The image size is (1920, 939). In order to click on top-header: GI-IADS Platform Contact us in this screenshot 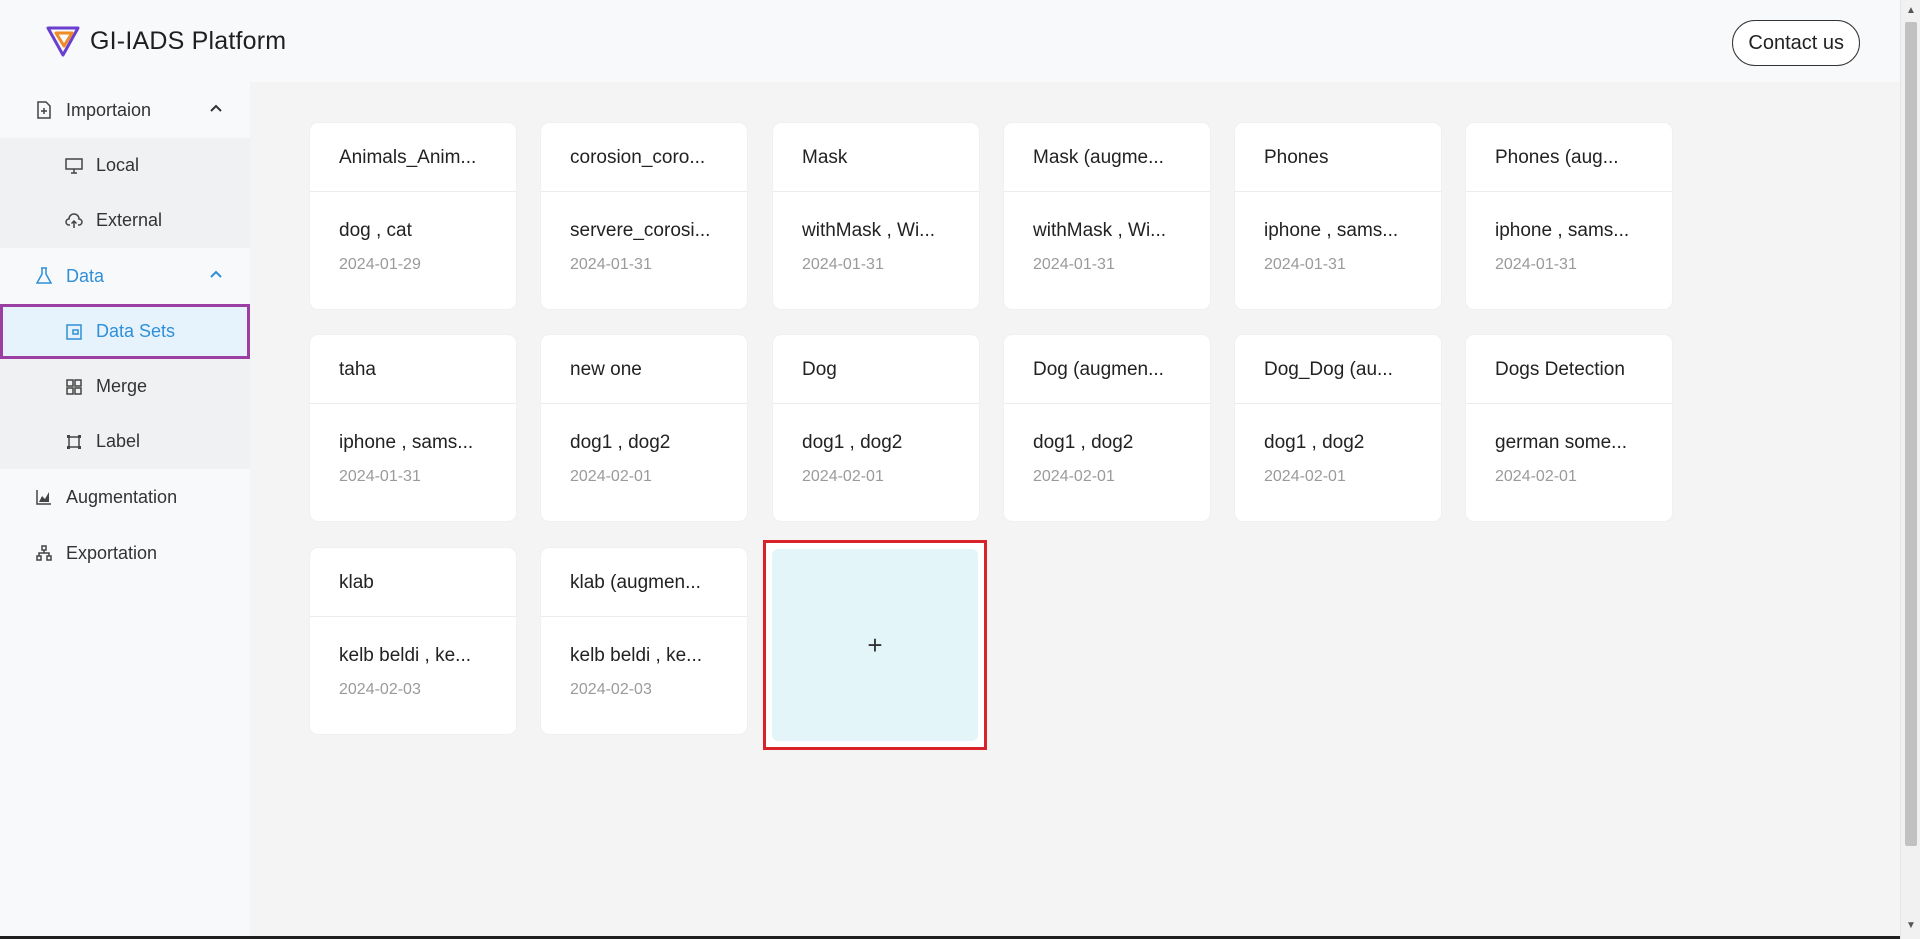, I will do `click(950, 41)`.